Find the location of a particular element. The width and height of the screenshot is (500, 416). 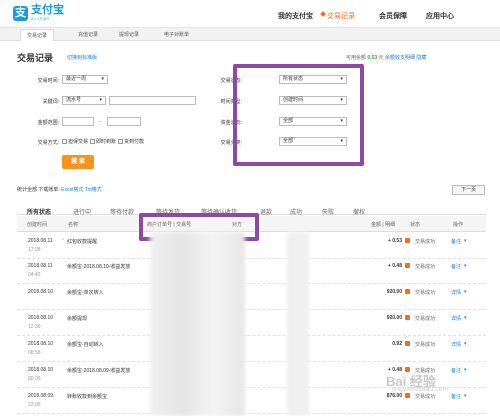

subtab-statement: 电子对账单 is located at coordinates (176, 34).